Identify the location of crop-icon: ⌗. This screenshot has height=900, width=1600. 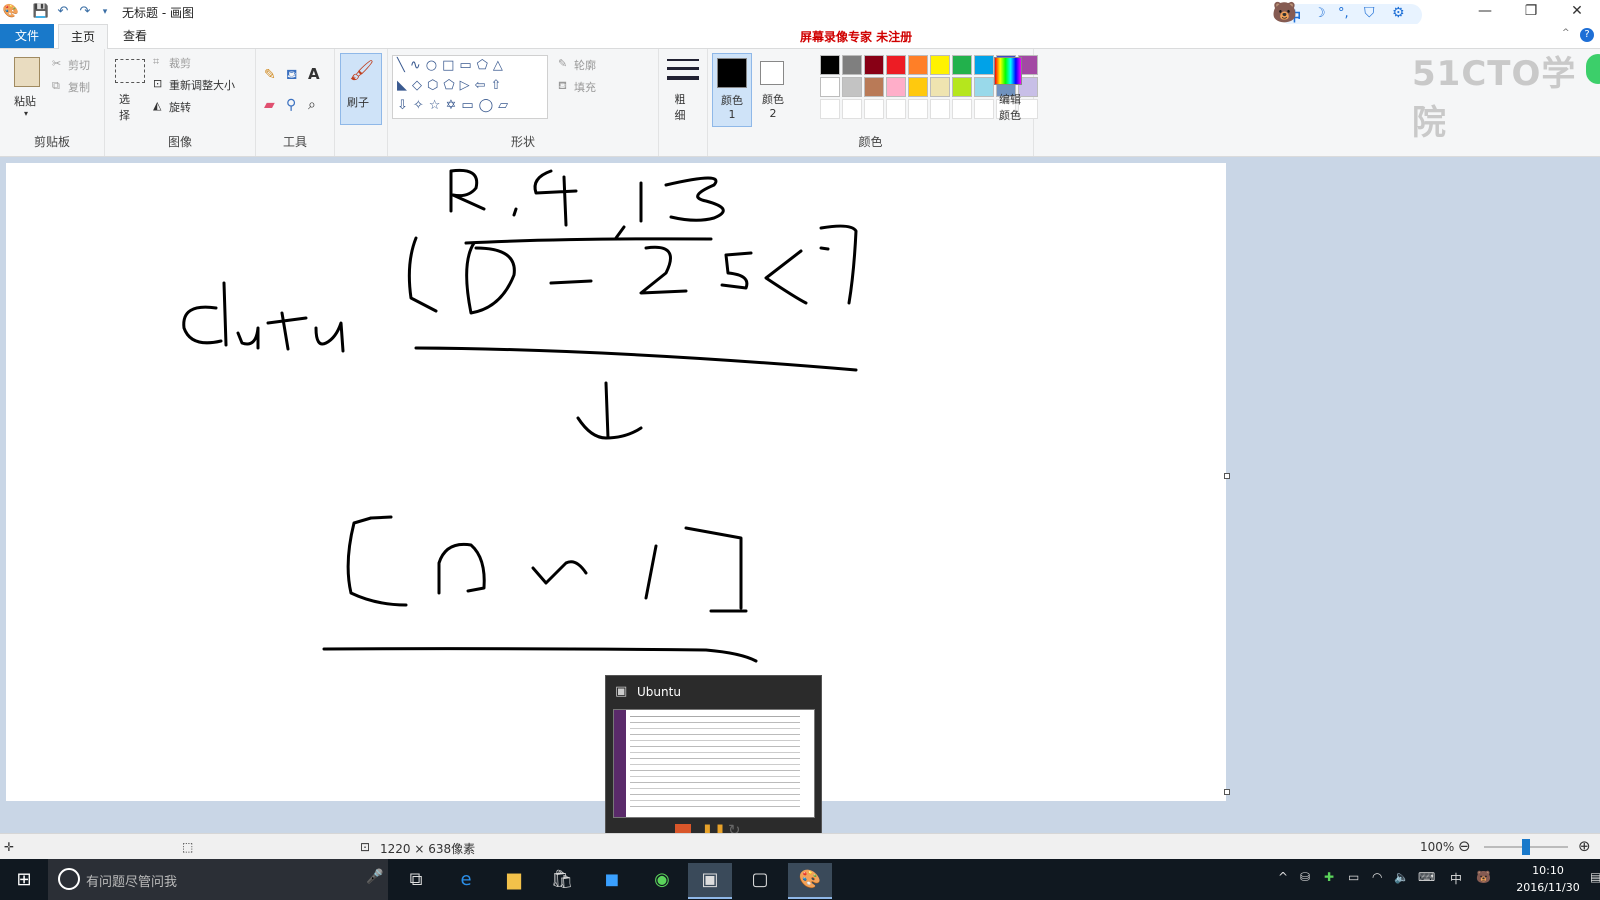
(156, 62).